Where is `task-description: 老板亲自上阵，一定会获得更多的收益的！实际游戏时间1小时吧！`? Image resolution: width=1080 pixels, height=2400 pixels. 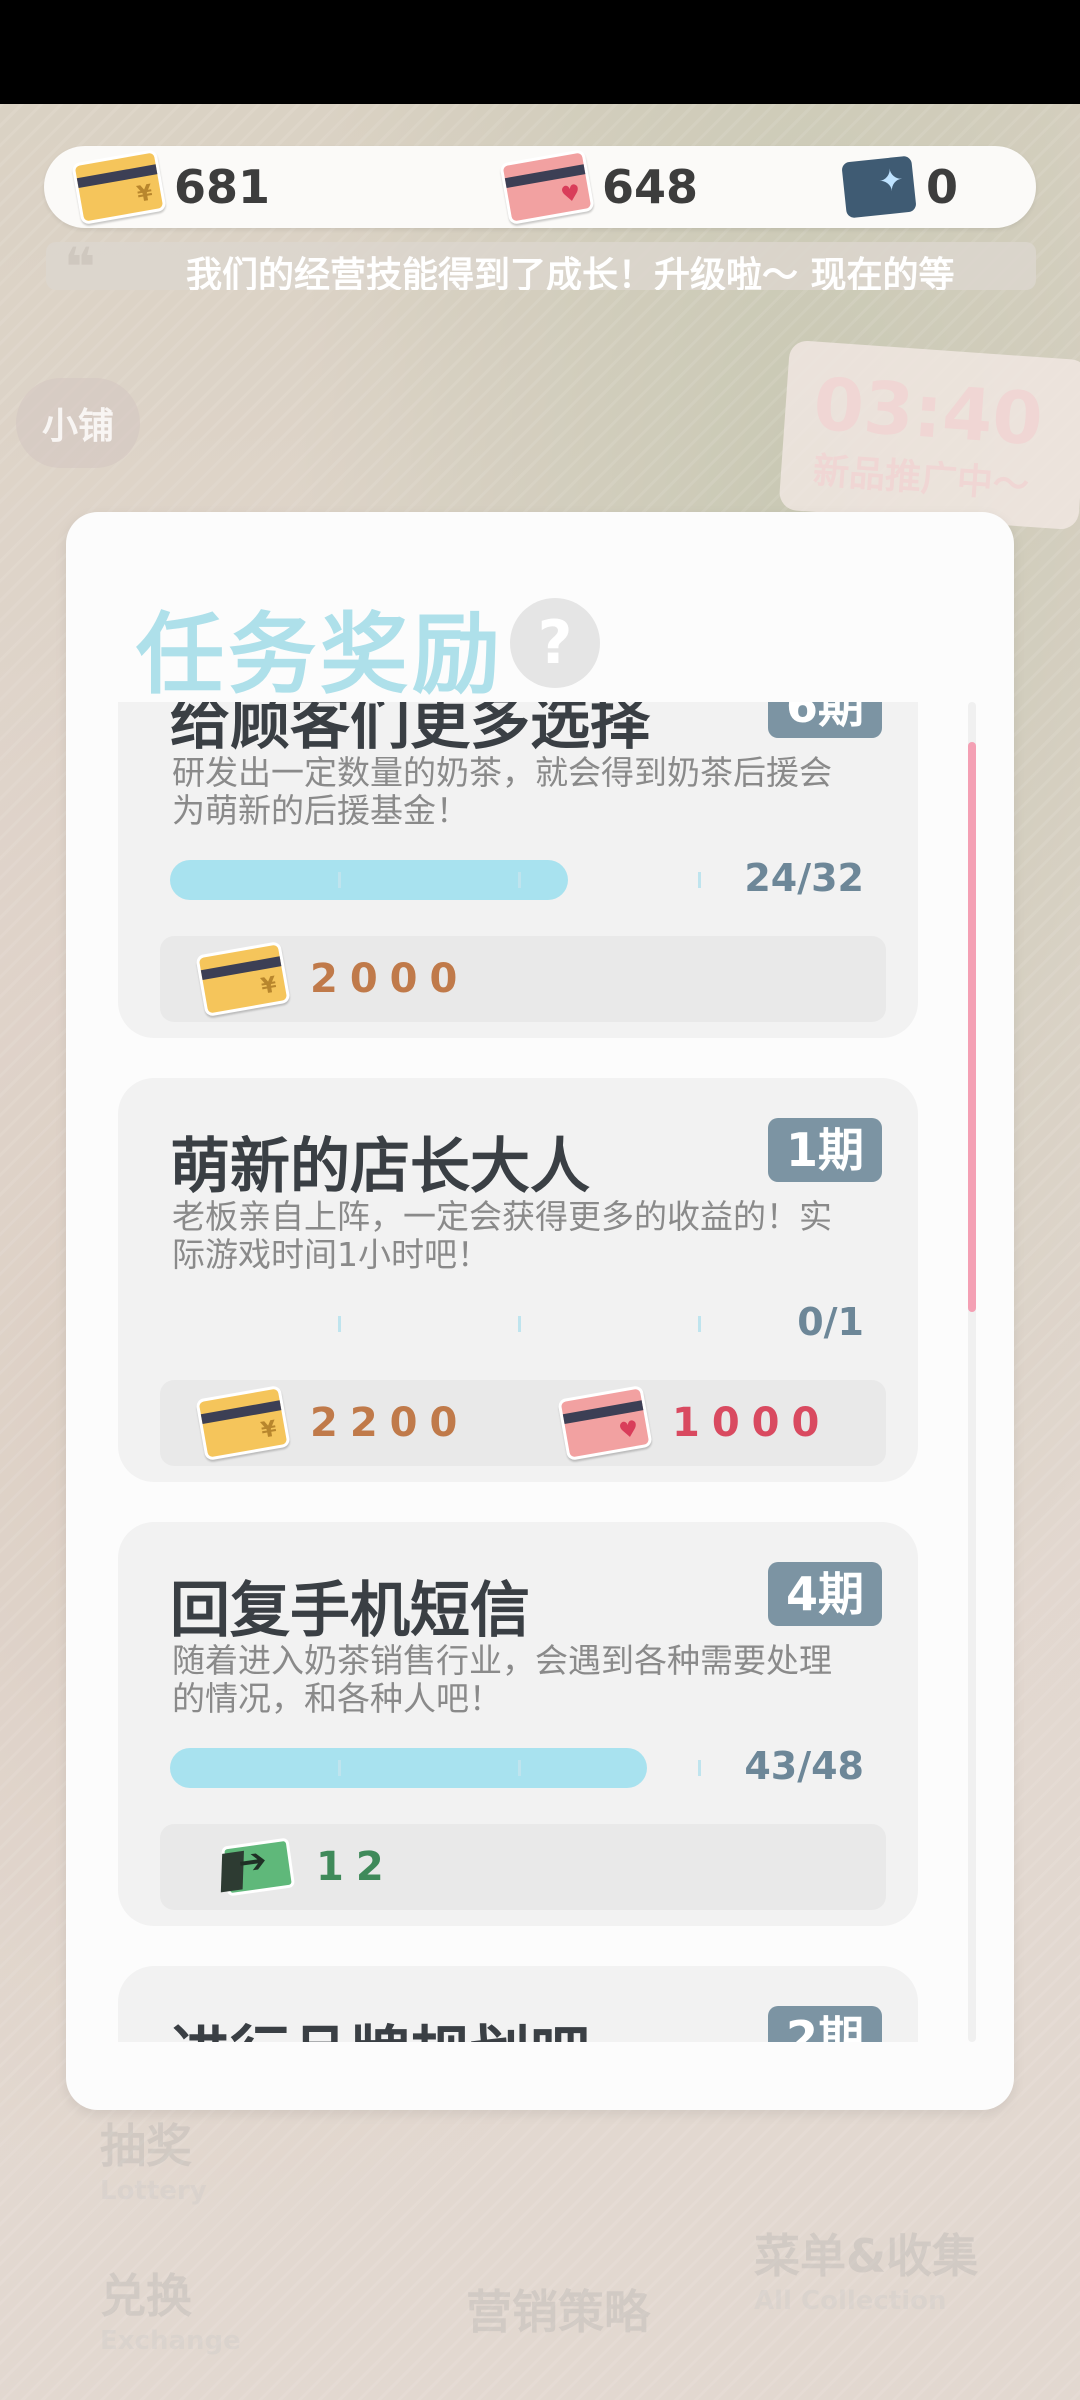 task-description: 老板亲自上阵，一定会获得更多的收益的！实际游戏时间1小时吧！ is located at coordinates (502, 1235).